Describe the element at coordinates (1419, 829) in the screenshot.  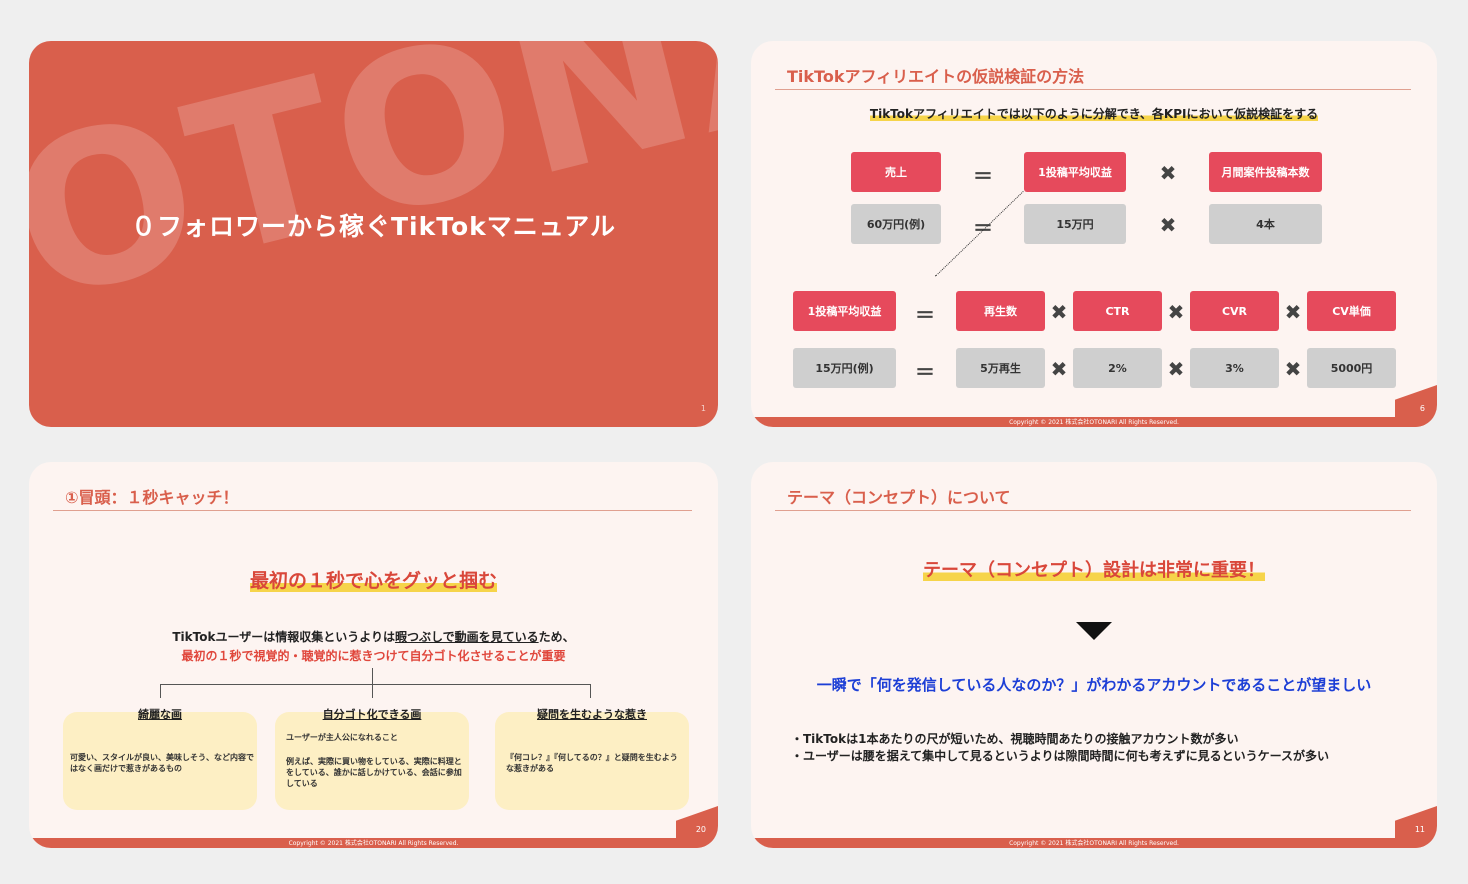
I see `page-number: 11` at that location.